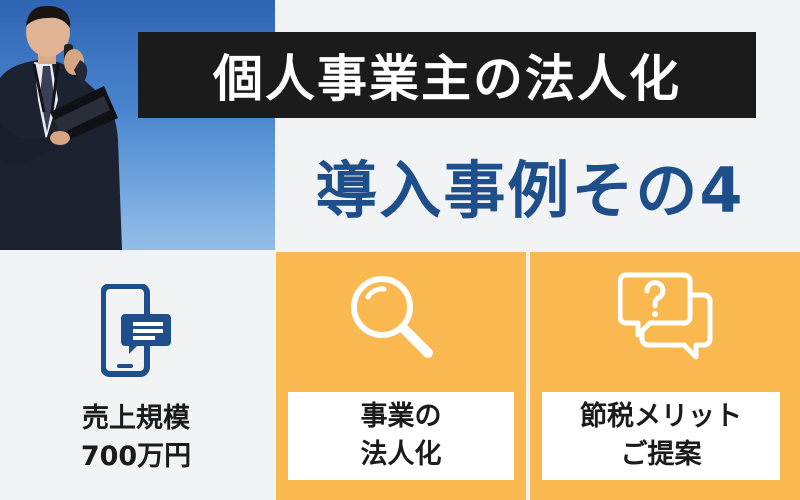 The image size is (800, 500). Describe the element at coordinates (401, 436) in the screenshot. I see `card-text: 事業の 法人化` at that location.